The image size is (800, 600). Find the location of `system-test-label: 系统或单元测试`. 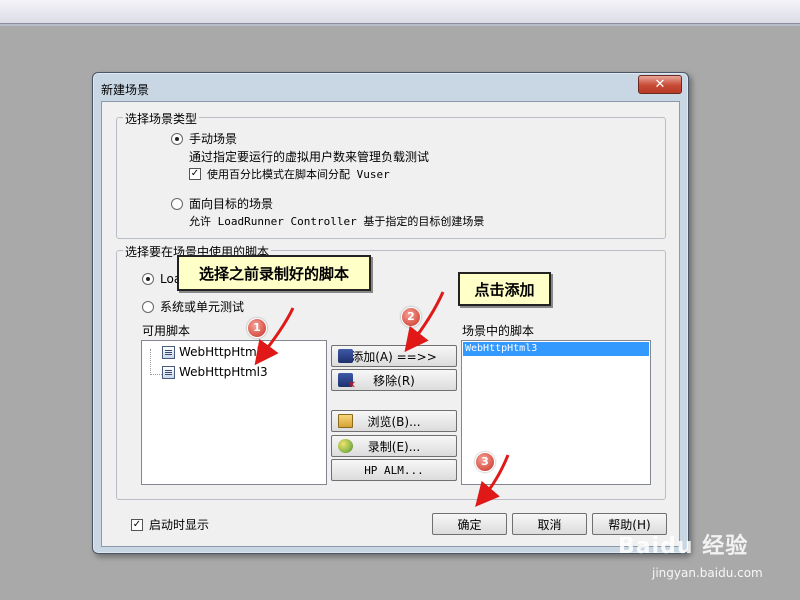

system-test-label: 系统或单元测试 is located at coordinates (202, 307).